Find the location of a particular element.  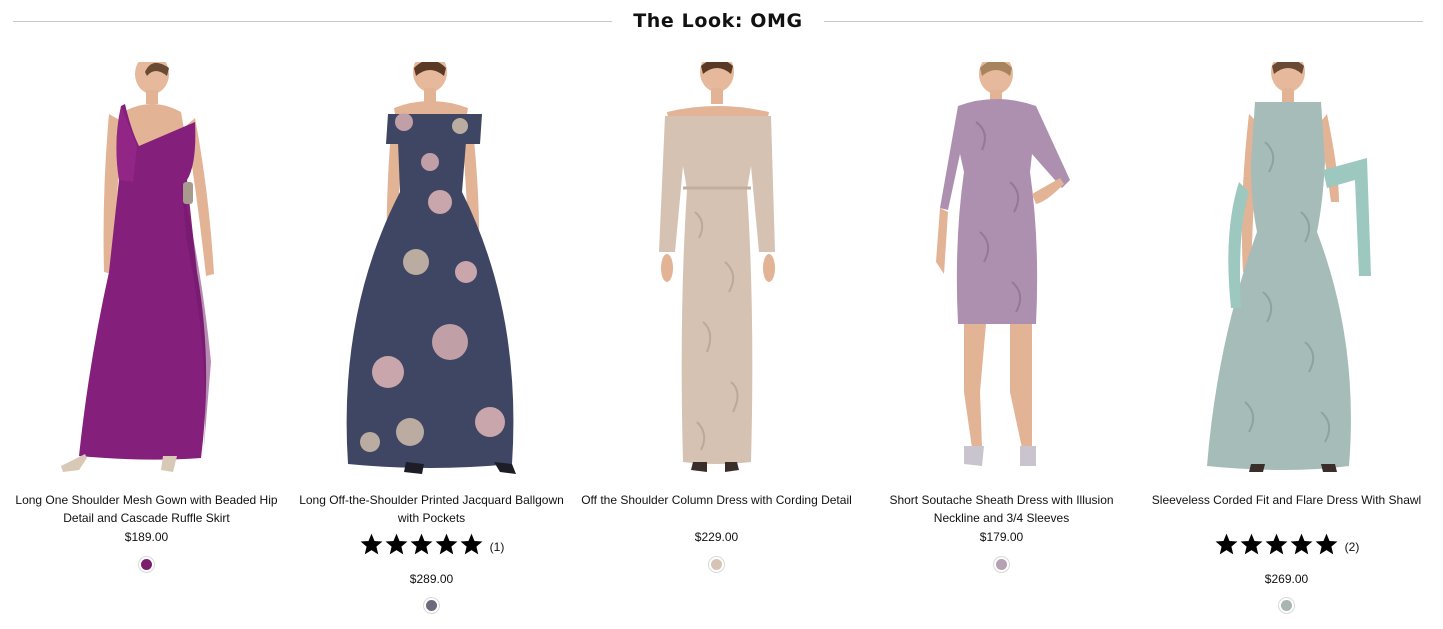

floral-ballgown-image is located at coordinates (431, 268).